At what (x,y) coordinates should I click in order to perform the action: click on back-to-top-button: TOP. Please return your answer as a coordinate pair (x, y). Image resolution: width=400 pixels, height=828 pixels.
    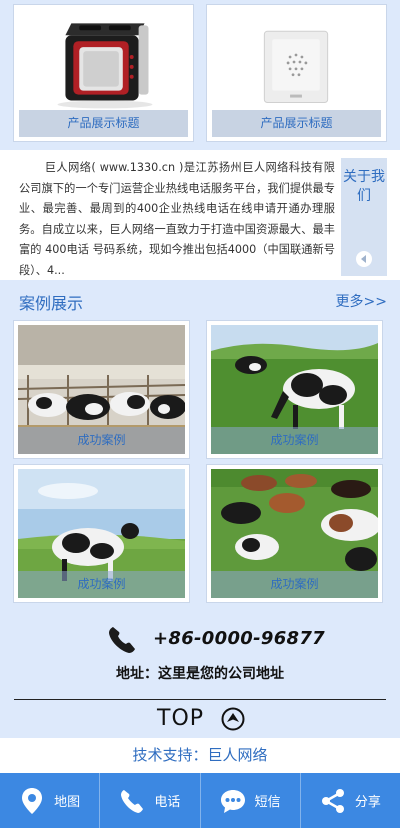
    Looking at the image, I should click on (201, 721).